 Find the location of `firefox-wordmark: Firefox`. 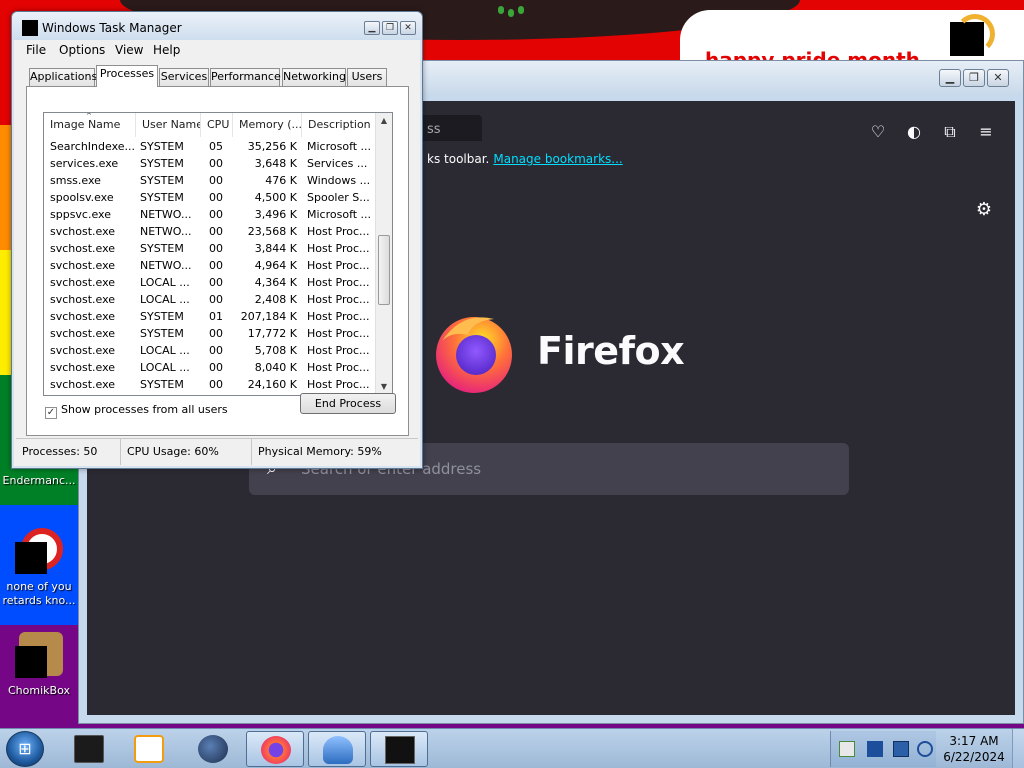

firefox-wordmark: Firefox is located at coordinates (611, 351).